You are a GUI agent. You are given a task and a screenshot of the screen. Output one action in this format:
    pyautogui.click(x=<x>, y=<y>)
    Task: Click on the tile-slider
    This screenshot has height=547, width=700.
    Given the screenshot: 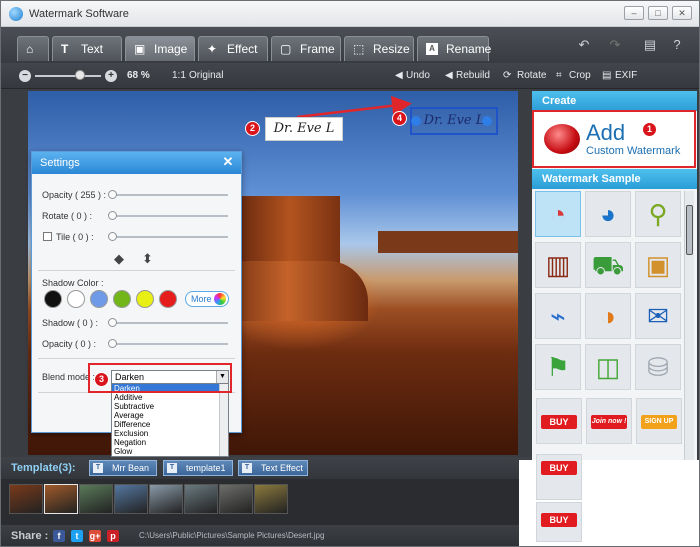 What is the action you would take?
    pyautogui.click(x=169, y=237)
    